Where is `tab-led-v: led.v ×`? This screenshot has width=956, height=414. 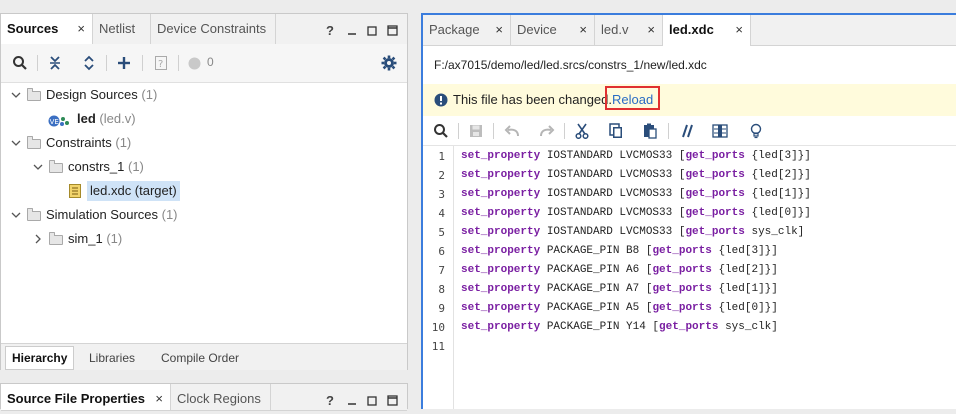 tab-led-v: led.v × is located at coordinates (629, 30).